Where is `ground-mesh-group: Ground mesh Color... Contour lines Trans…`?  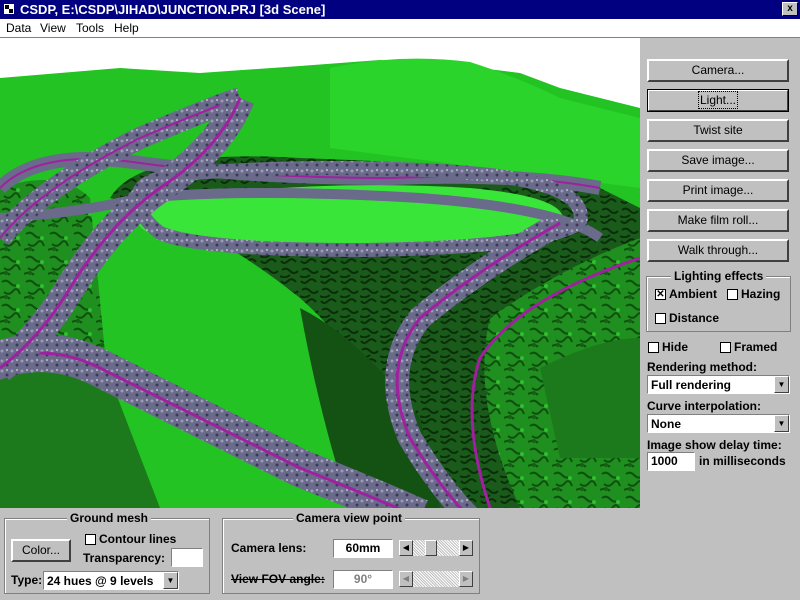
ground-mesh-group: Ground mesh Color... Contour lines Trans… is located at coordinates (107, 552).